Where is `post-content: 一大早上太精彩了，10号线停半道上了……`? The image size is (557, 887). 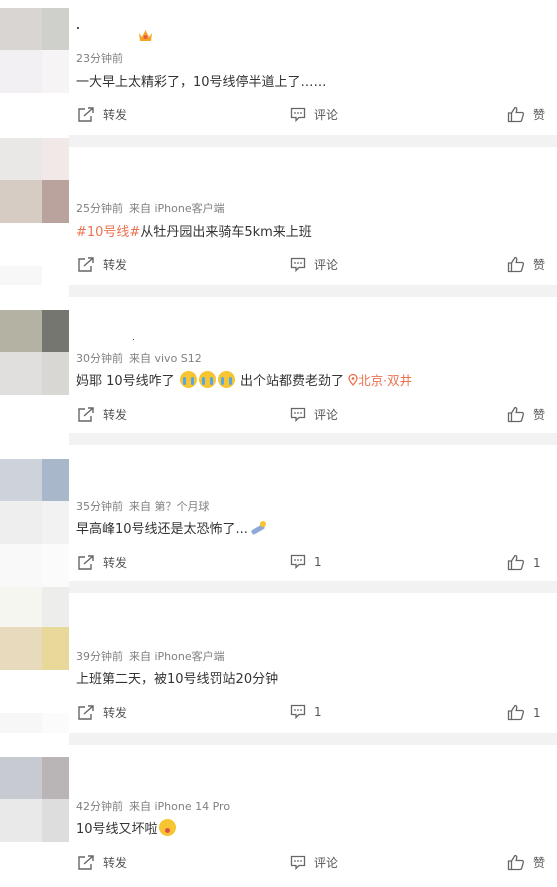
post-content: 一大早上太精彩了，10号线停半道上了…… is located at coordinates (201, 82).